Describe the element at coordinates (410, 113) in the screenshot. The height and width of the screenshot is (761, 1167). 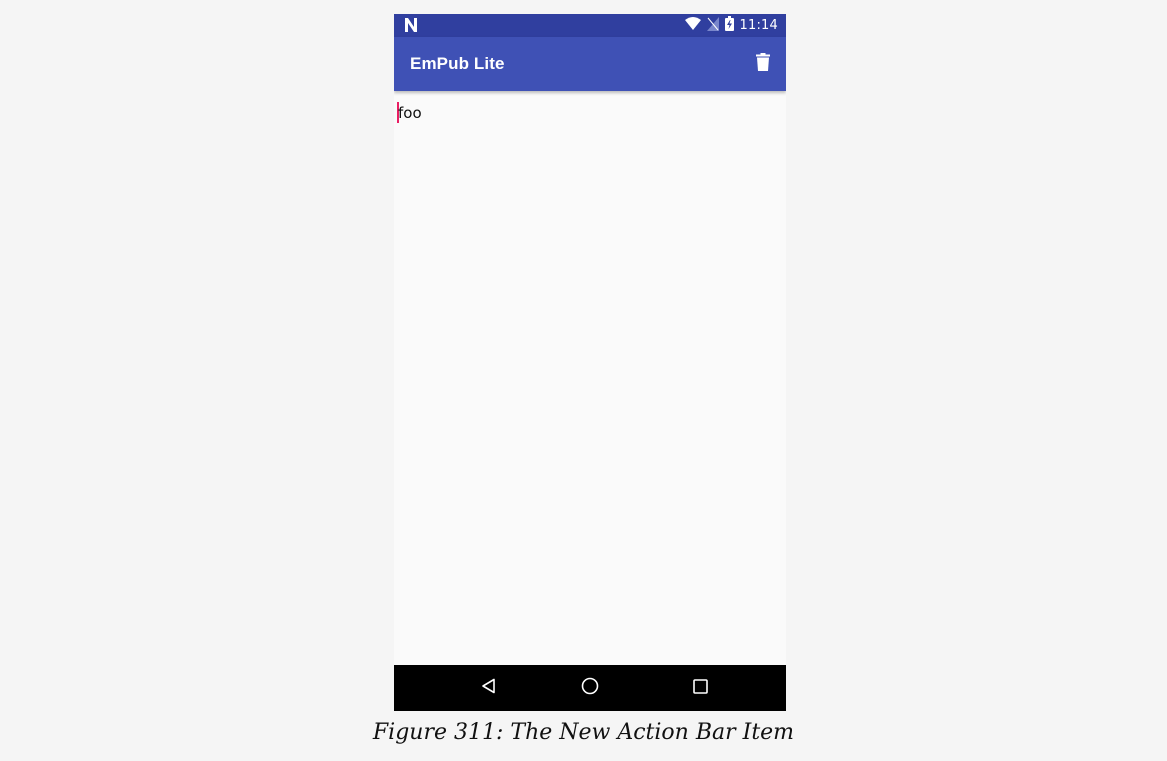
I see `editor-text: foo` at that location.